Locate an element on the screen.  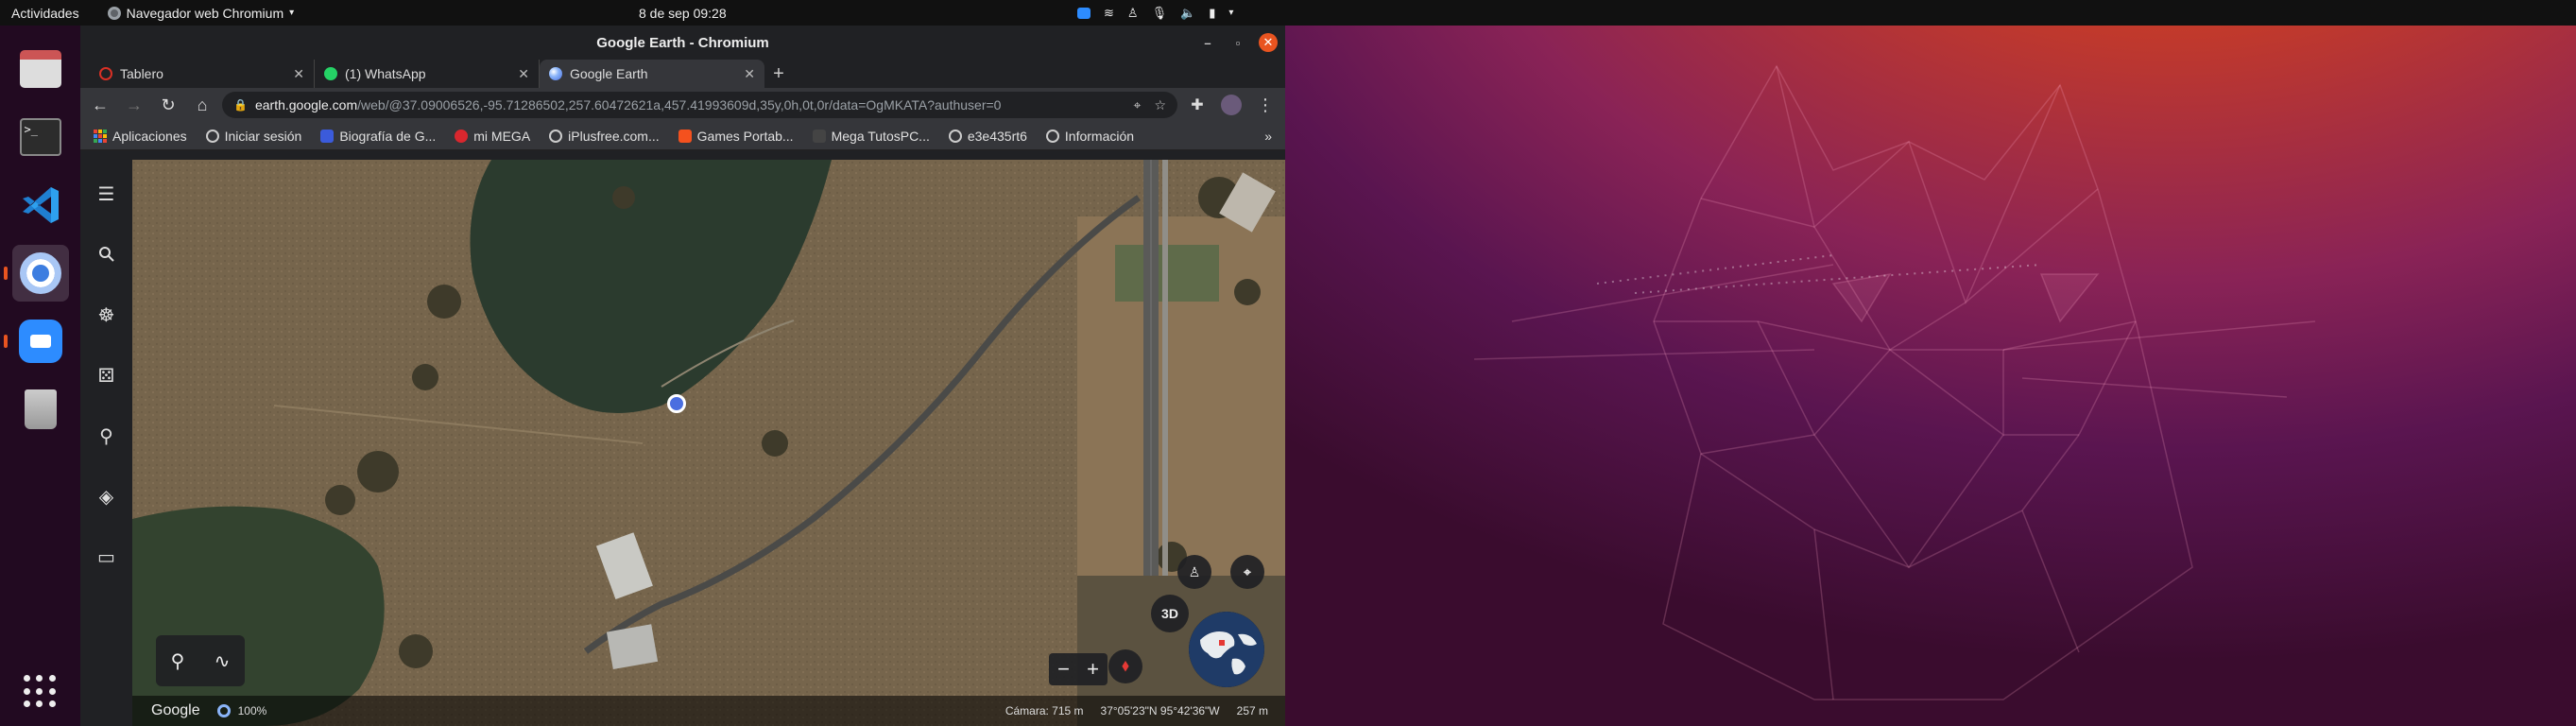
vscode-icon is located at coordinates (40, 205).